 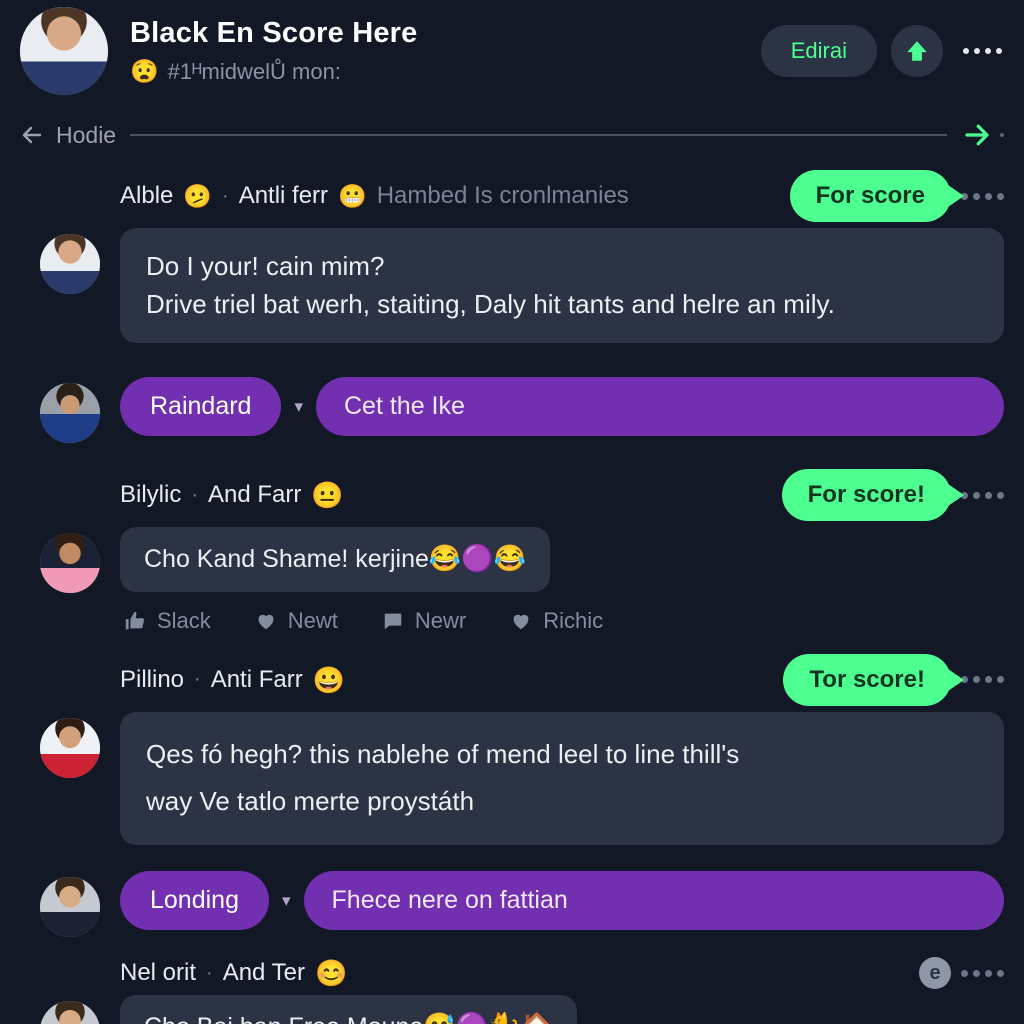 What do you see at coordinates (521, 621) in the screenshot?
I see `heart-icon` at bounding box center [521, 621].